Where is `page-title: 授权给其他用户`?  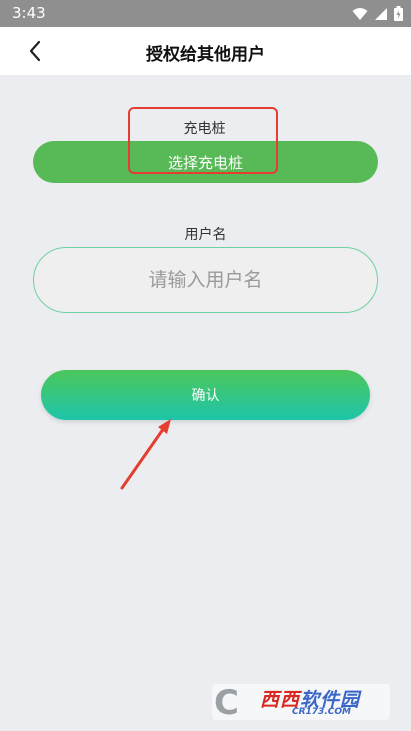 page-title: 授权给其他用户 is located at coordinates (205, 55).